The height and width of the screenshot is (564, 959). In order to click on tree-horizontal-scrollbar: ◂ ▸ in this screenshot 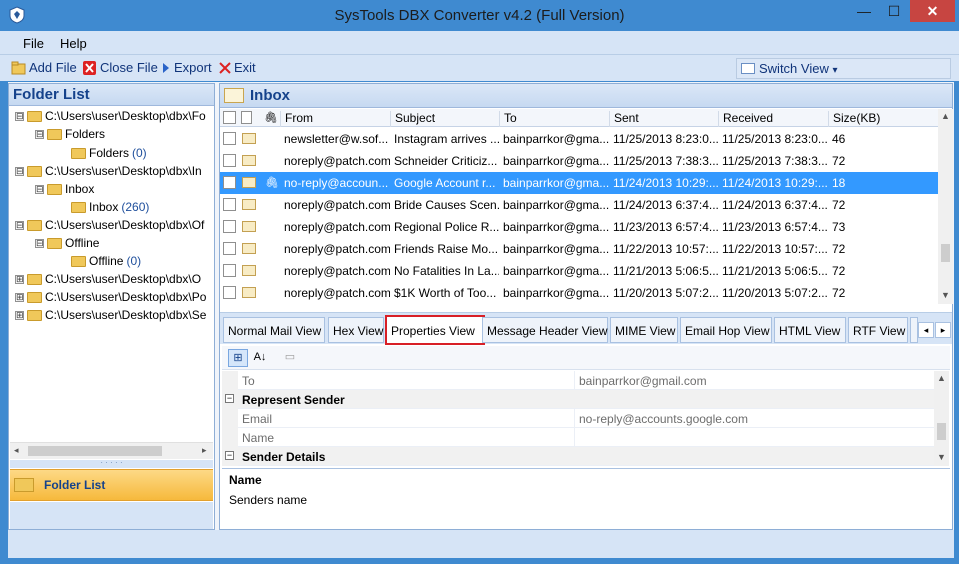, I will do `click(111, 450)`.